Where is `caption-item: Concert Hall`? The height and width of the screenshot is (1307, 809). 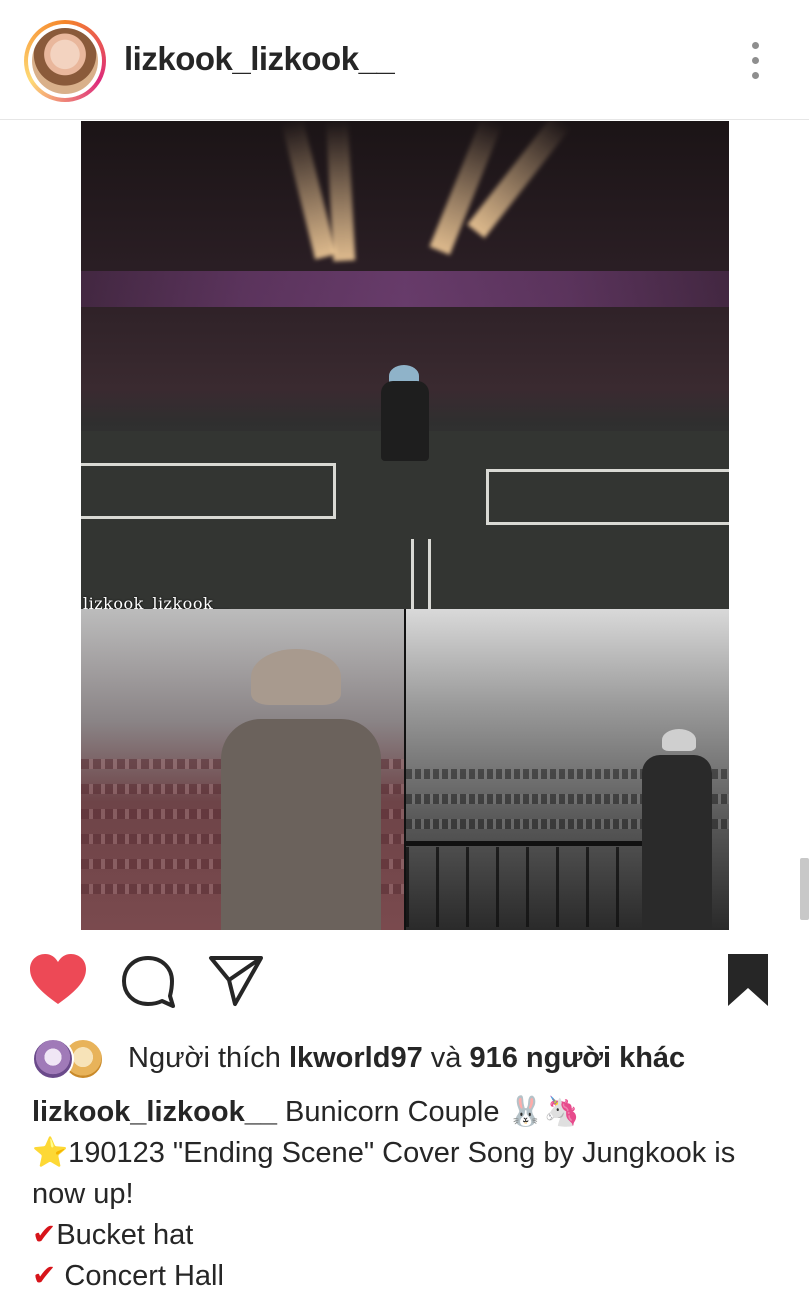
caption-item: Concert Hall is located at coordinates (140, 1276).